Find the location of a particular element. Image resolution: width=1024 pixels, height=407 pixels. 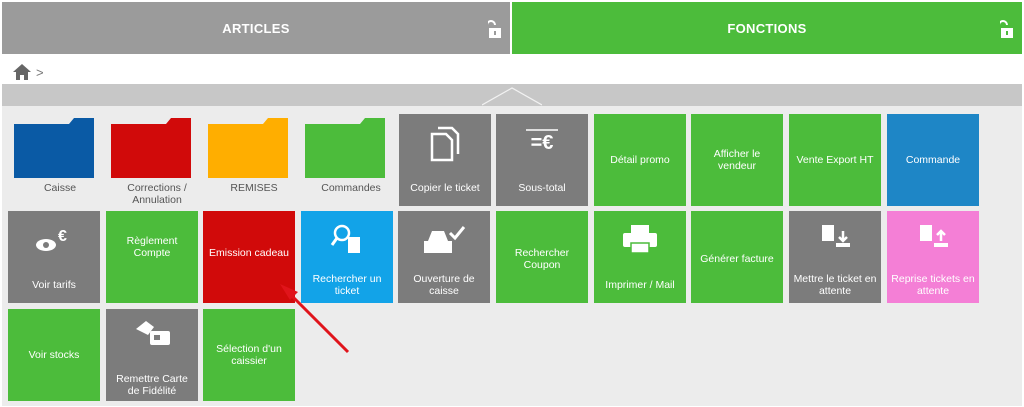

emission-cadeau-label: Emission cadeau is located at coordinates (249, 253).